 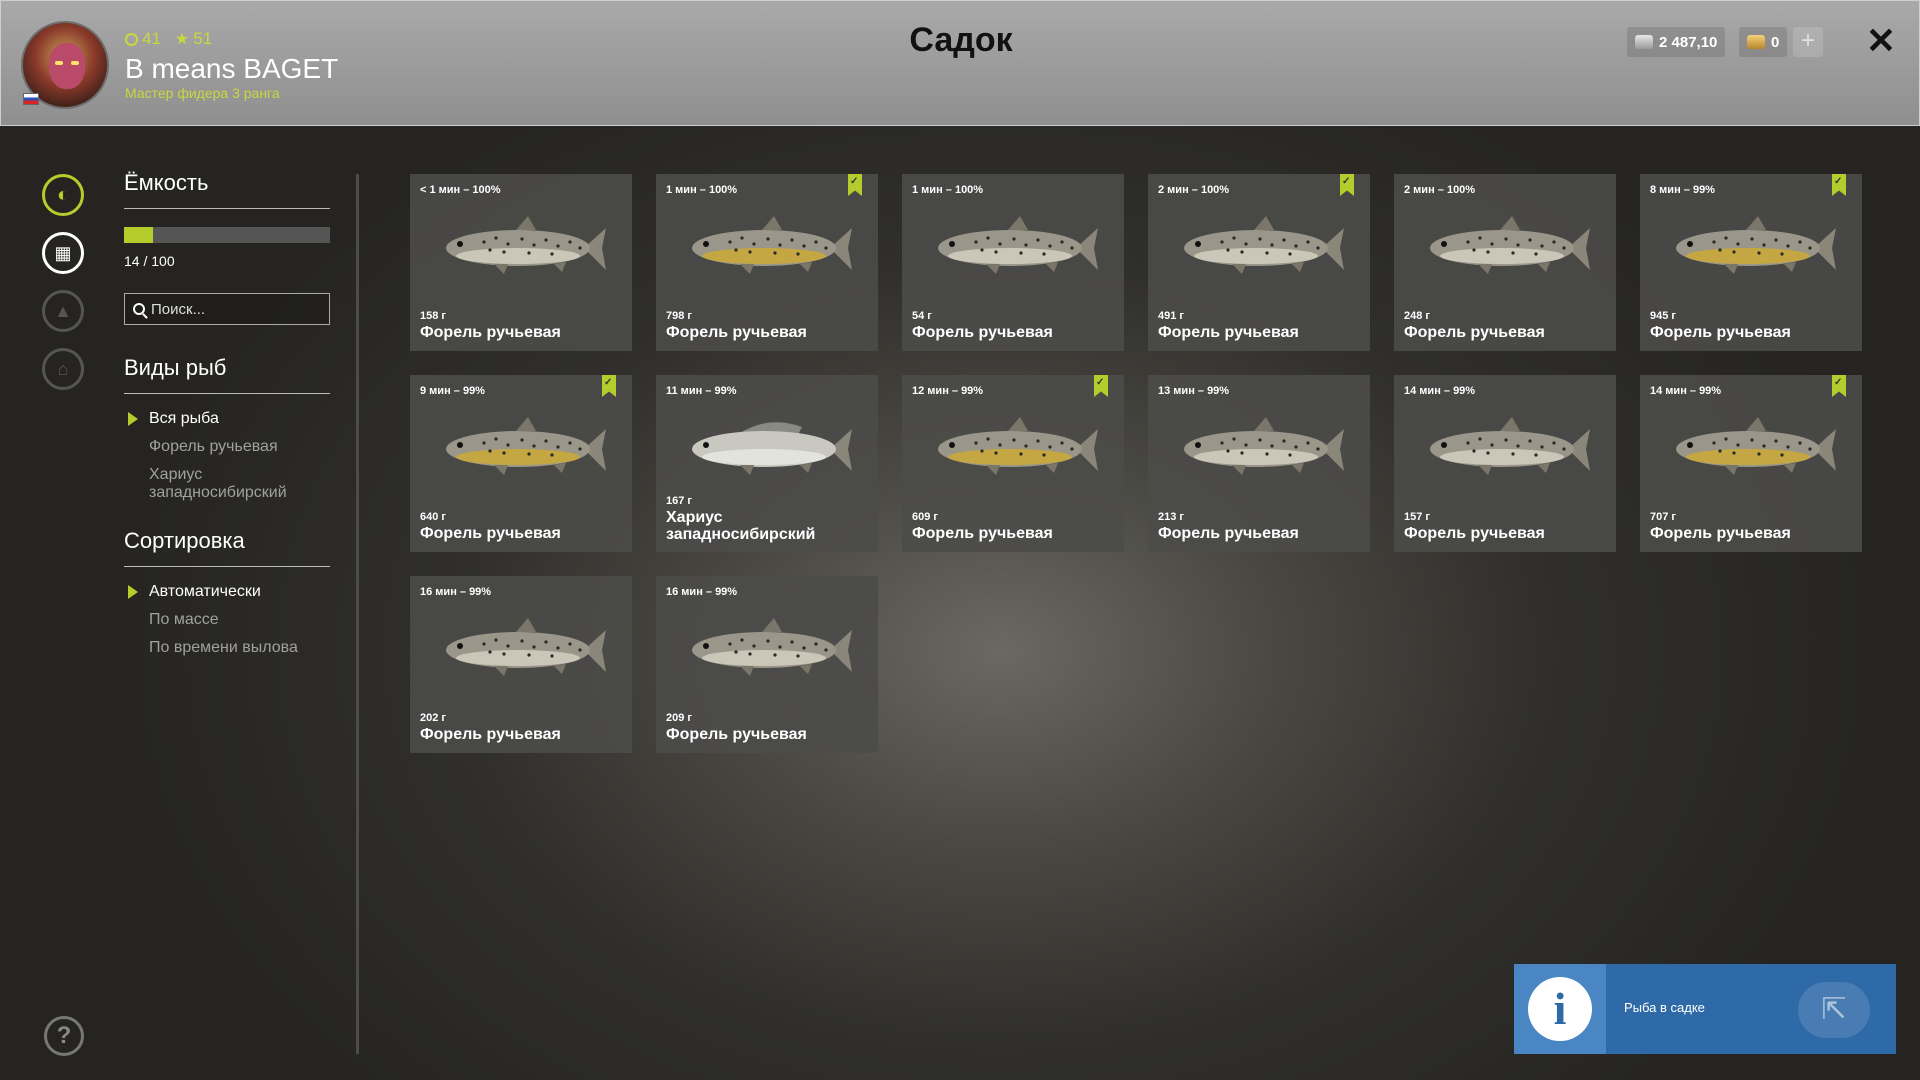 I want to click on fish-card: 1 мин – 100% 798 г Форель ручьевая, so click(x=767, y=262).